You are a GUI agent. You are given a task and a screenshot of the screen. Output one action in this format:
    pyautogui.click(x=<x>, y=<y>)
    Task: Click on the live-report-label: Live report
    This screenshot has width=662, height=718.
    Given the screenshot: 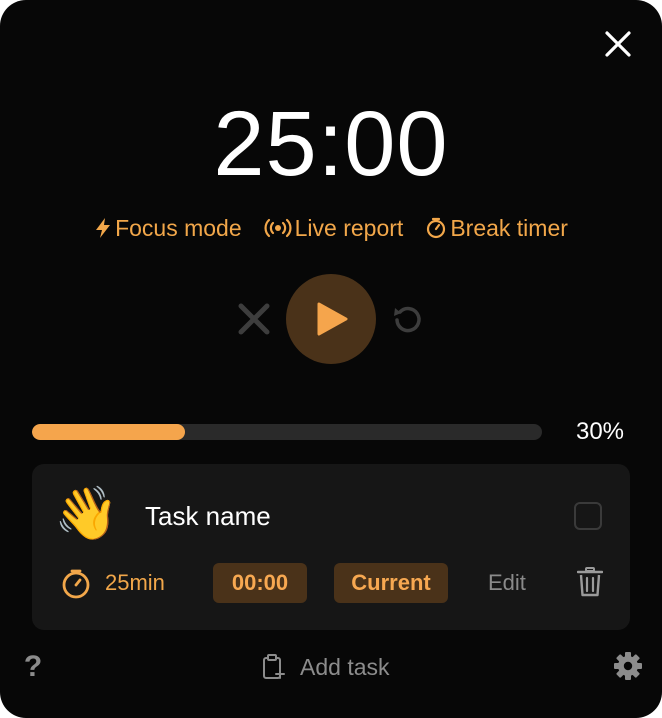 What is the action you would take?
    pyautogui.click(x=349, y=228)
    